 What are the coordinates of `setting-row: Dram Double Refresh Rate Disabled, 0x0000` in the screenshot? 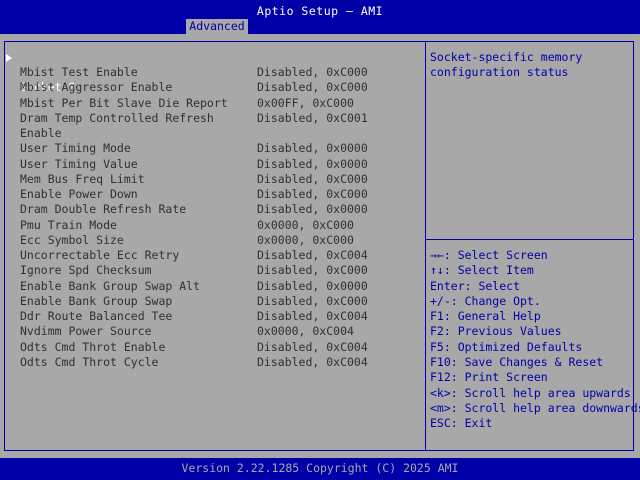 It's located at (212, 209).